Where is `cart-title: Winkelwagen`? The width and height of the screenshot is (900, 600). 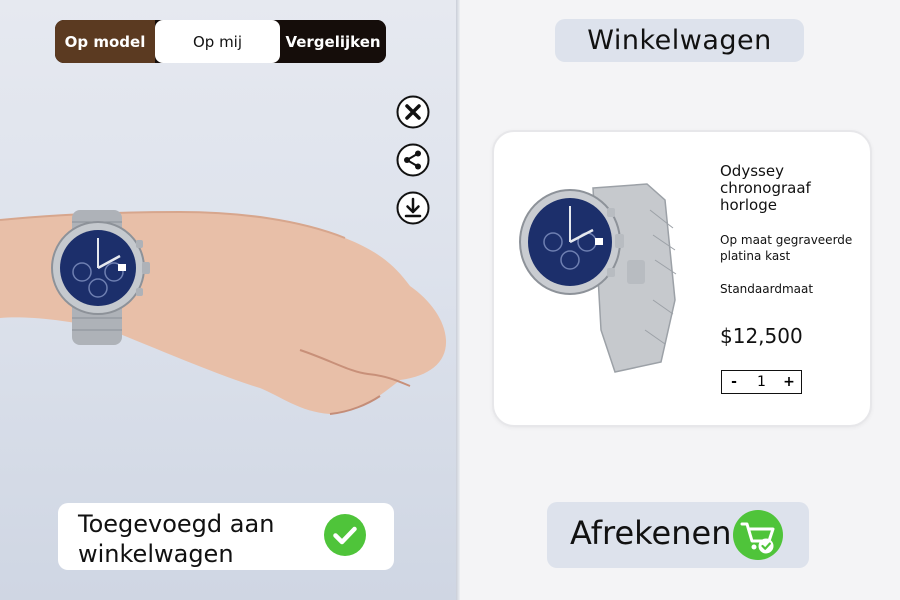
cart-title: Winkelwagen is located at coordinates (679, 40).